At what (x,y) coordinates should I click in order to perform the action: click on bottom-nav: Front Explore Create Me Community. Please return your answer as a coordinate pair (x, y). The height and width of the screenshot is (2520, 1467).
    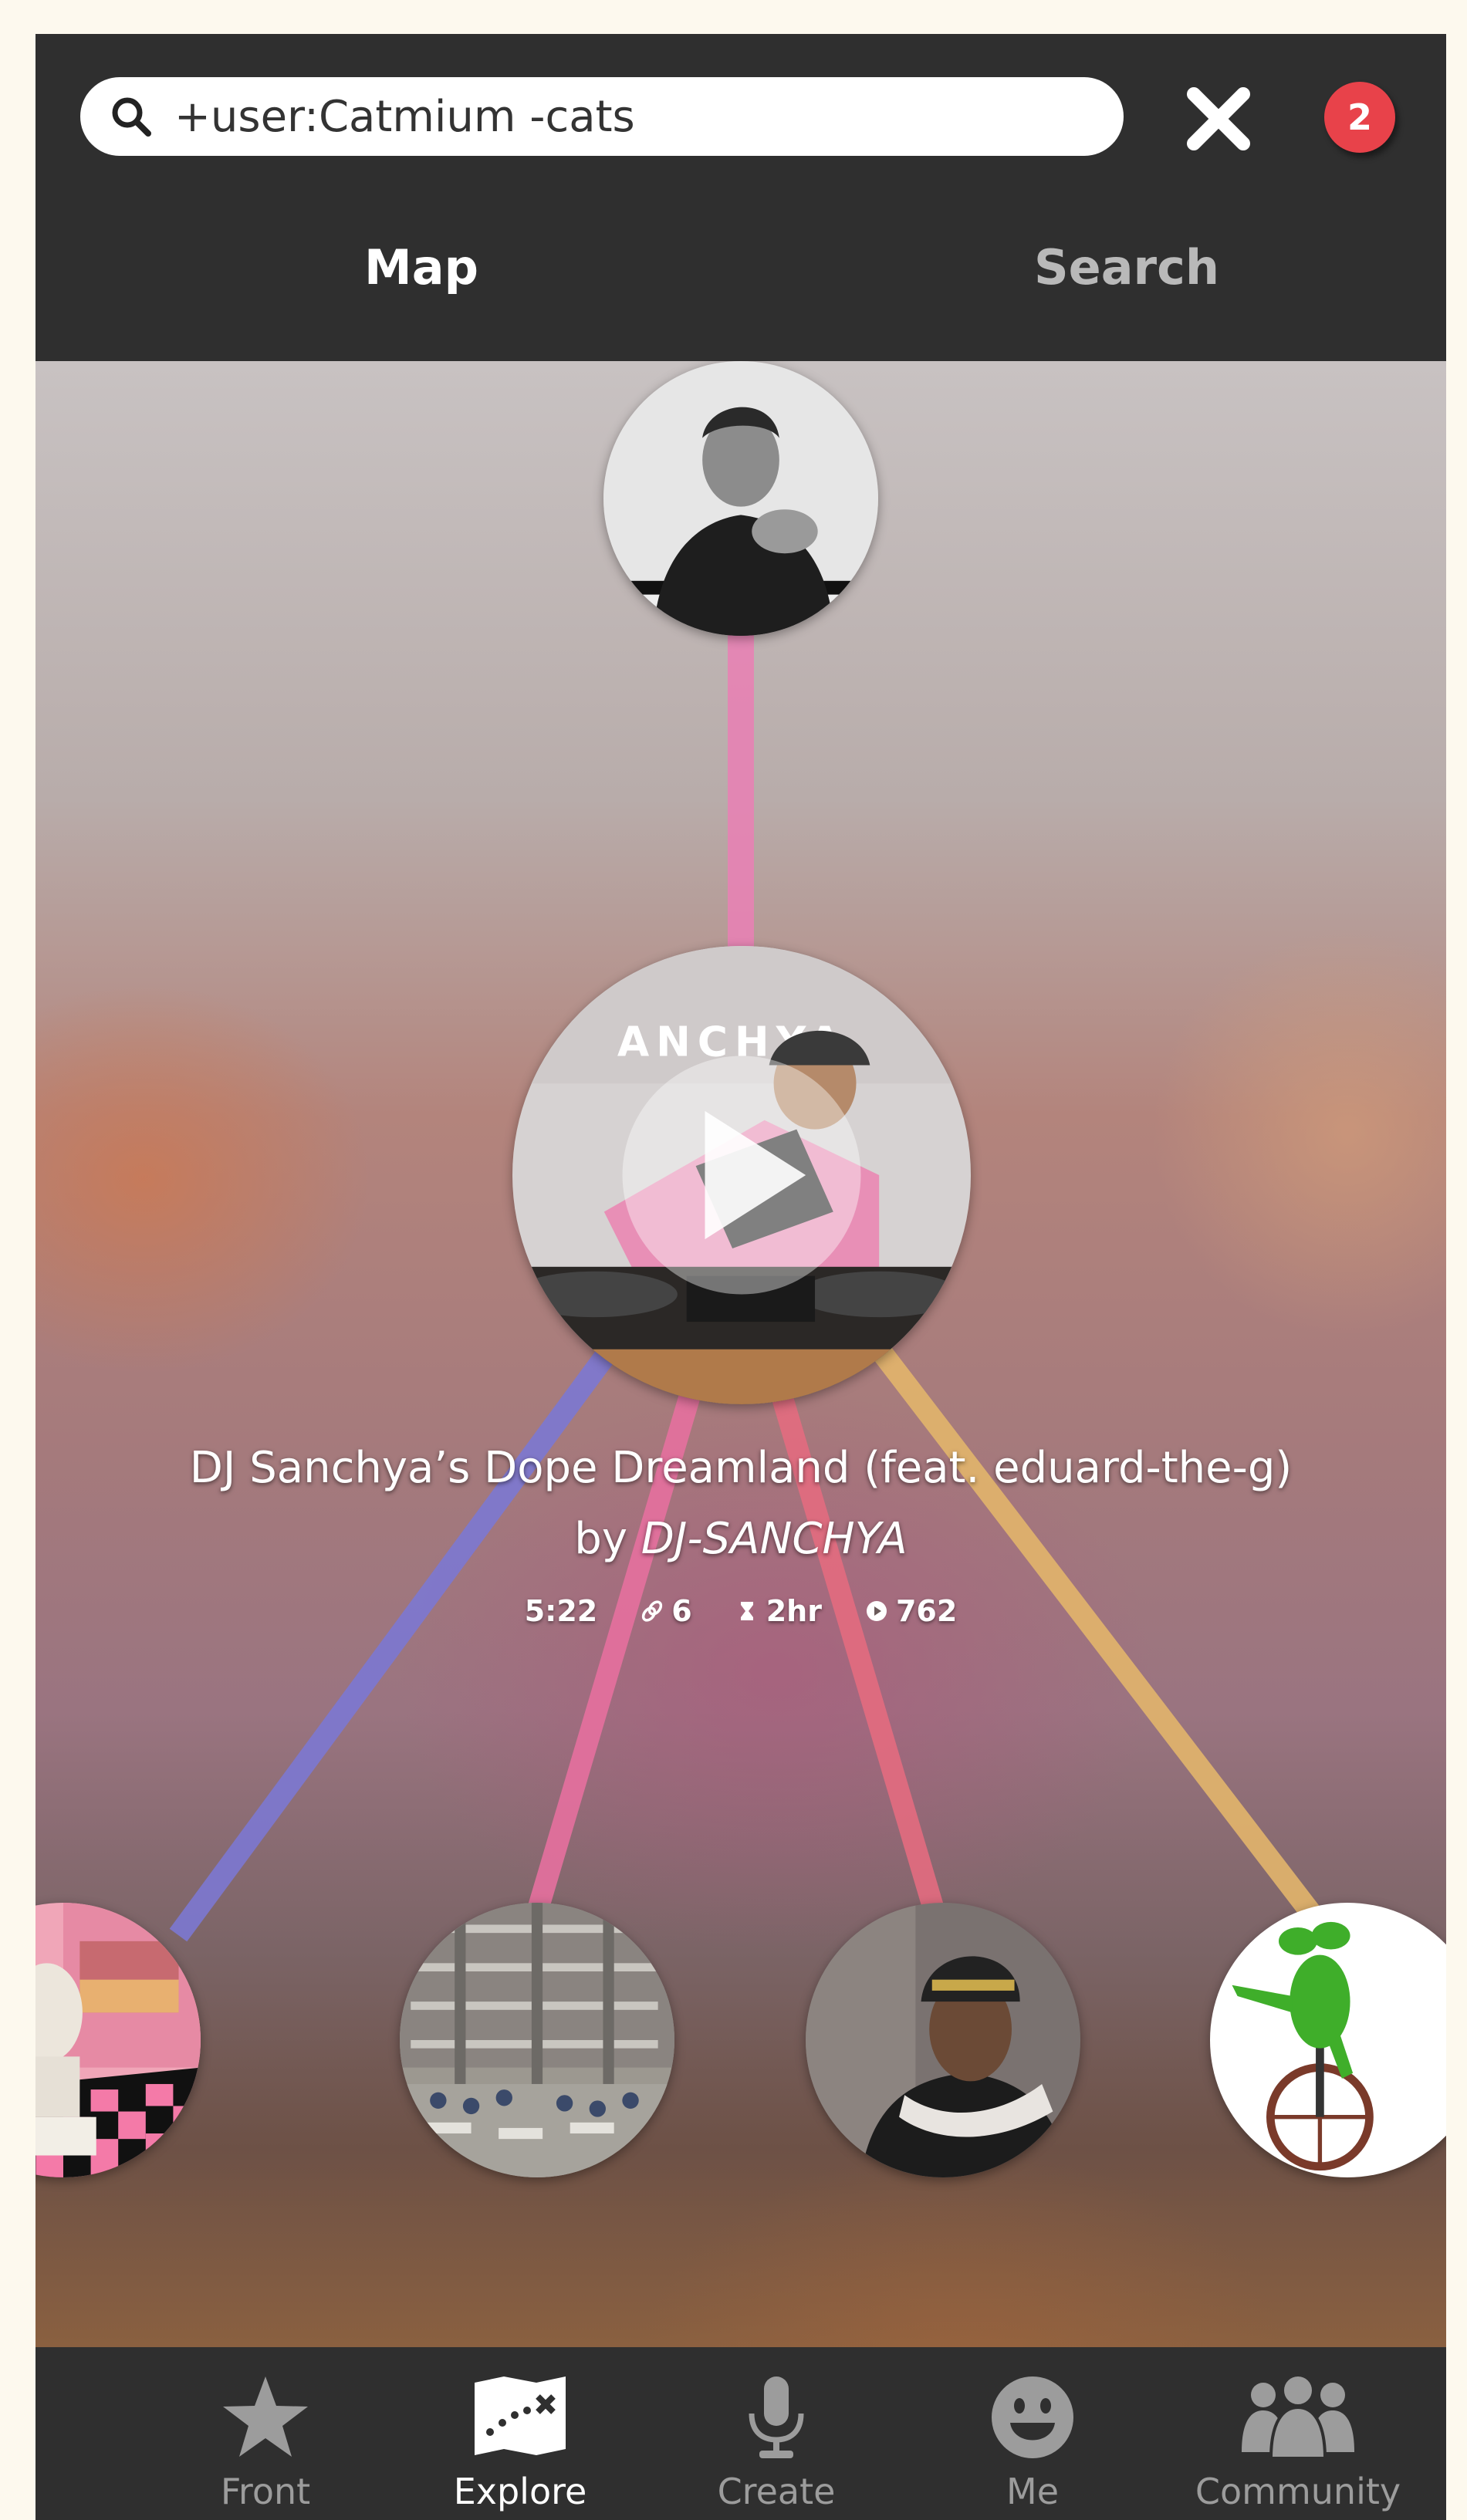
    Looking at the image, I should click on (740, 2433).